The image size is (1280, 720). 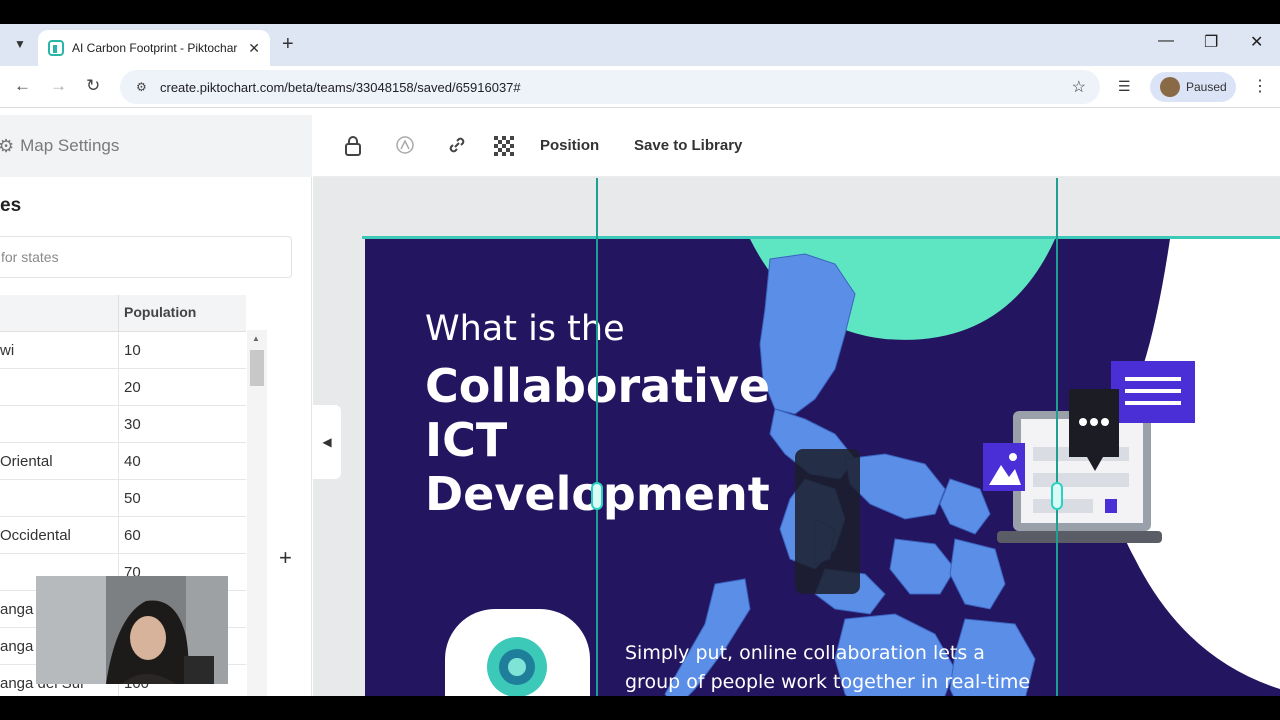 What do you see at coordinates (56, 48) in the screenshot?
I see `piktochart-favicon-icon` at bounding box center [56, 48].